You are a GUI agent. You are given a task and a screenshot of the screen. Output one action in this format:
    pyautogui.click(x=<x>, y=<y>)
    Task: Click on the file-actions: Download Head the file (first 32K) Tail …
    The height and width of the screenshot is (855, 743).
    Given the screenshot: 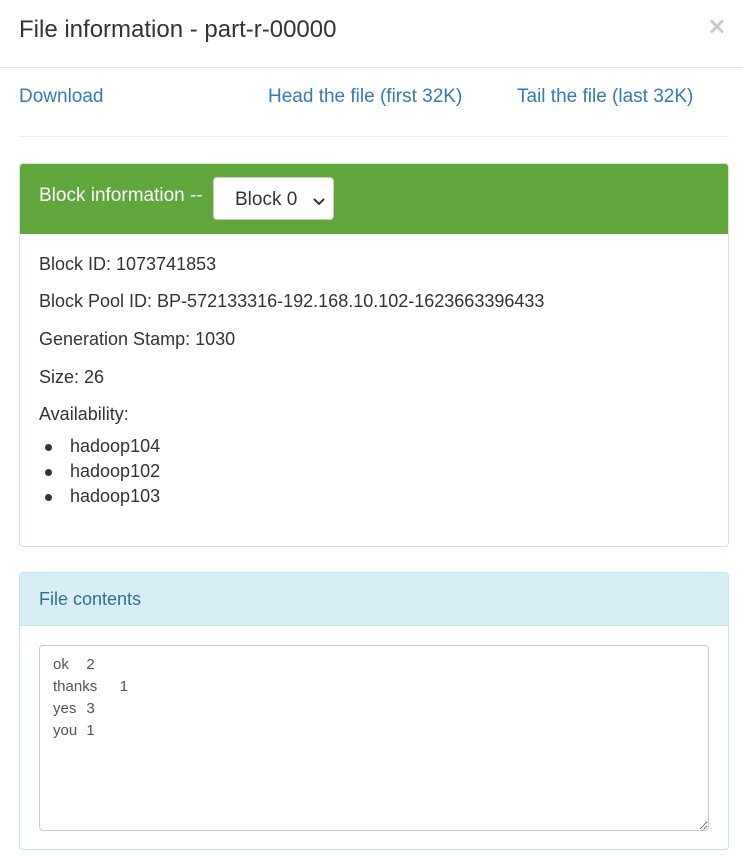 What is the action you would take?
    pyautogui.click(x=374, y=98)
    